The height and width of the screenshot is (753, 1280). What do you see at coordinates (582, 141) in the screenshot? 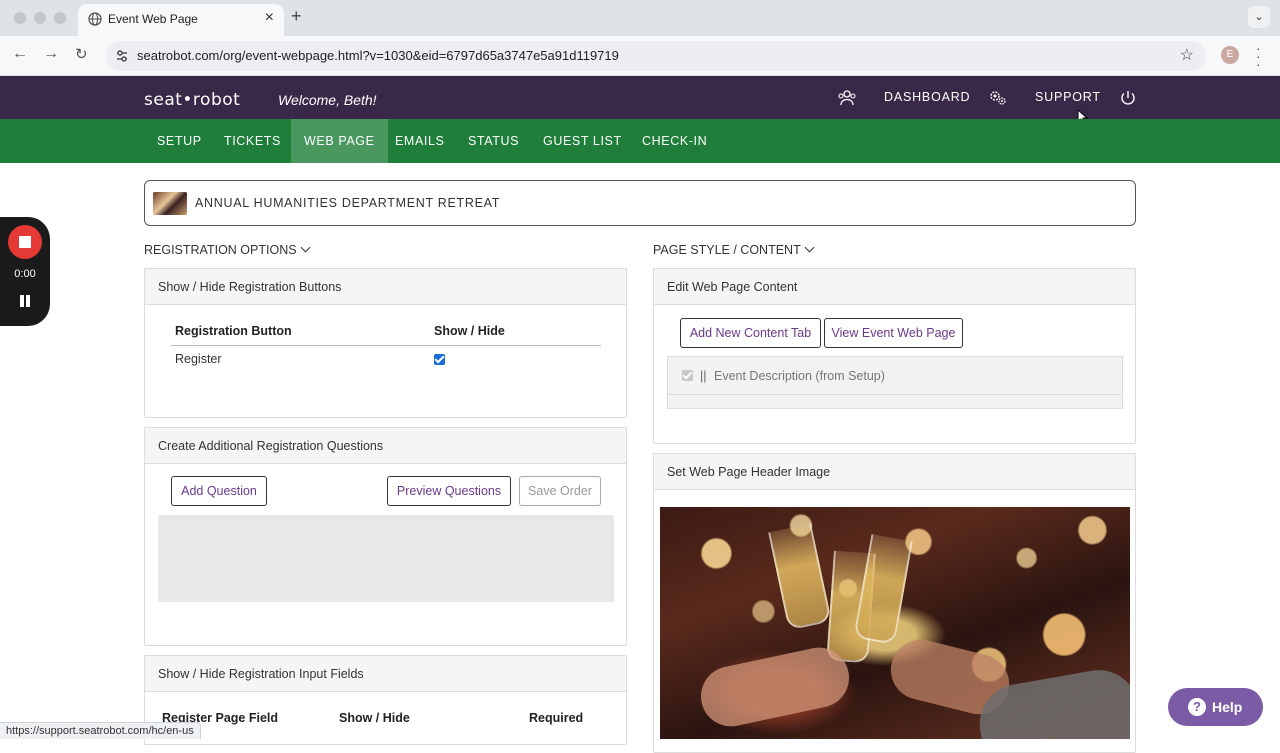
I see `subnav-guest-list: GUEST LIST` at bounding box center [582, 141].